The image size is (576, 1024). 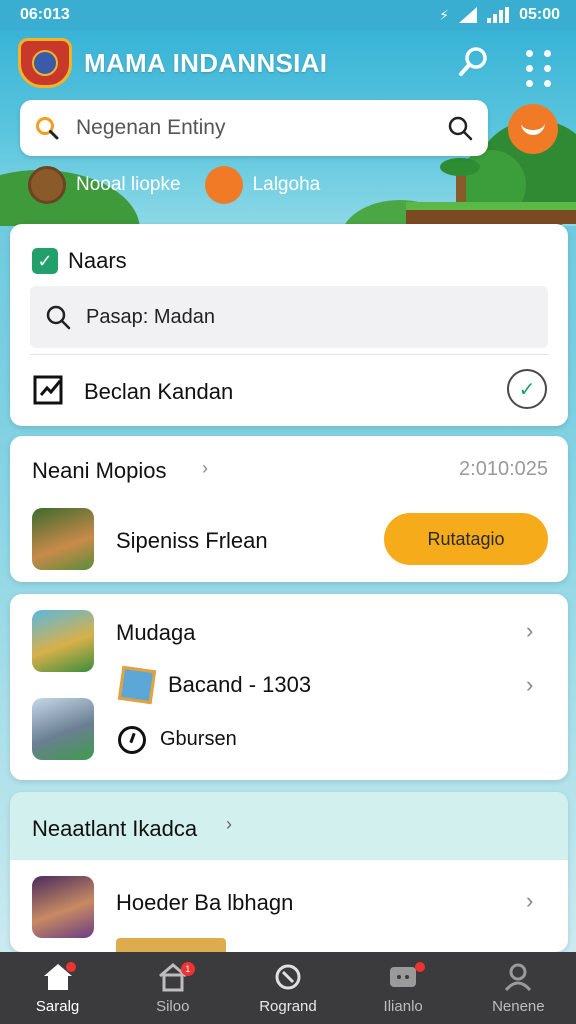 What do you see at coordinates (403, 1006) in the screenshot?
I see `nav-label: Ilianlo` at bounding box center [403, 1006].